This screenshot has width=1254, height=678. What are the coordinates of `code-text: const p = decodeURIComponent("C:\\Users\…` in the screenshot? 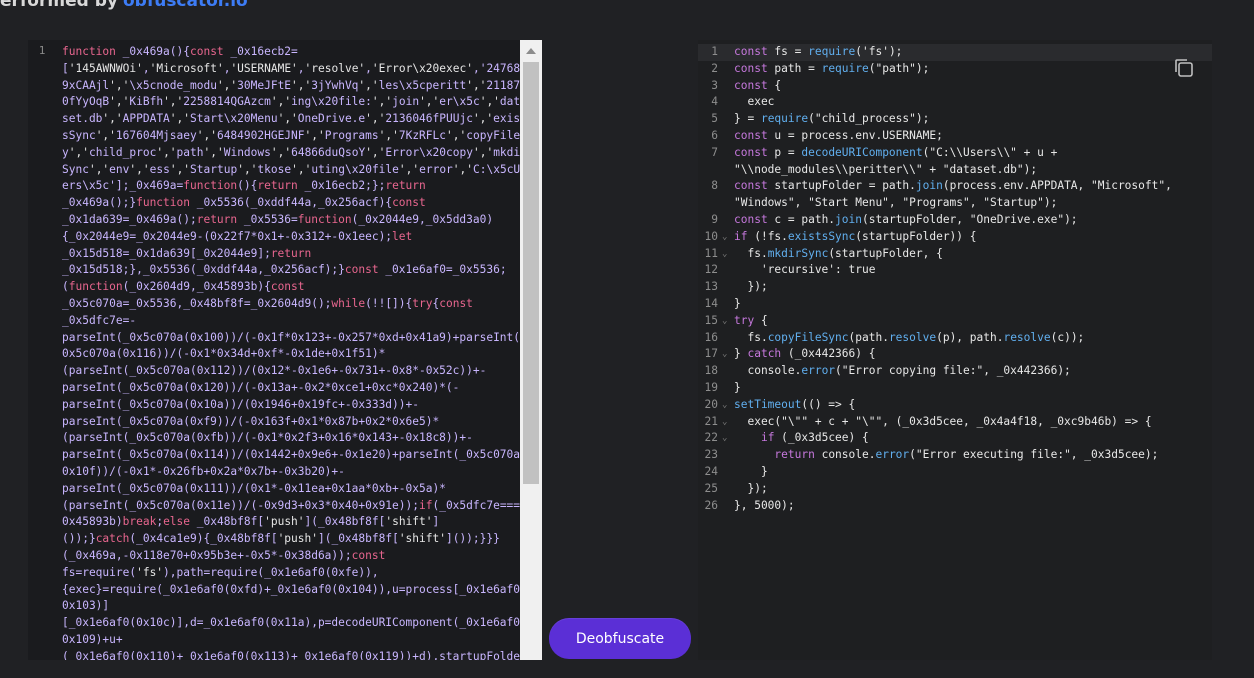 It's located at (896, 152).